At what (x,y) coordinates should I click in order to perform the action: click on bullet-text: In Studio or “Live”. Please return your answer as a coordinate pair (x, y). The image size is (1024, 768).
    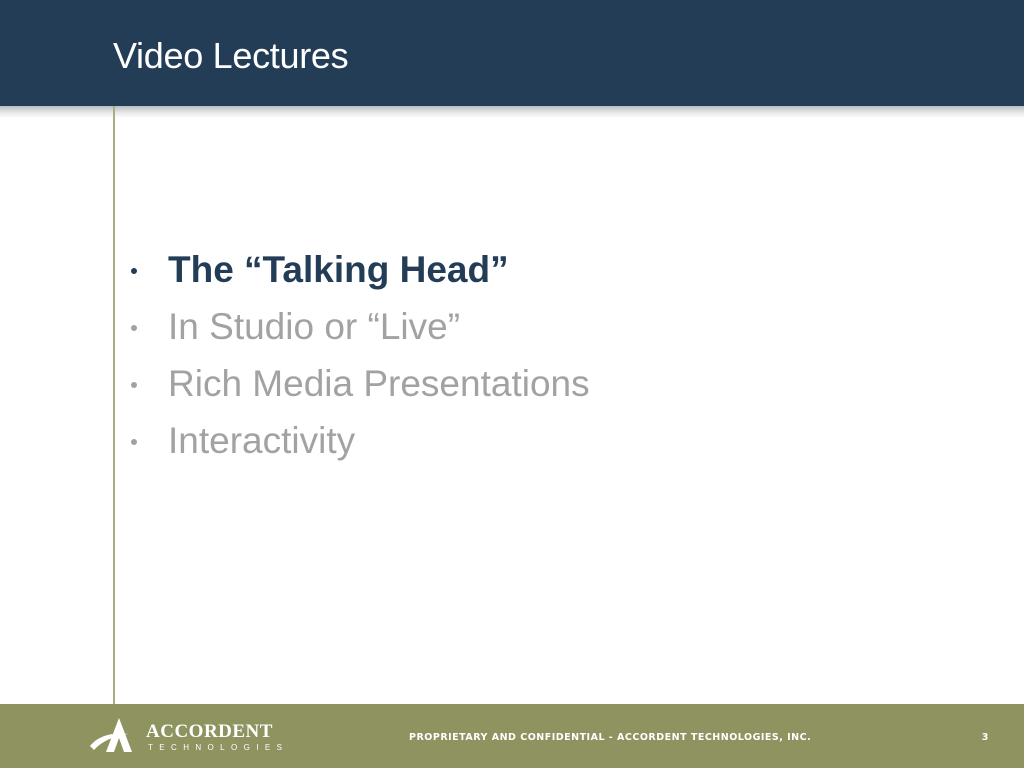
    Looking at the image, I should click on (314, 326).